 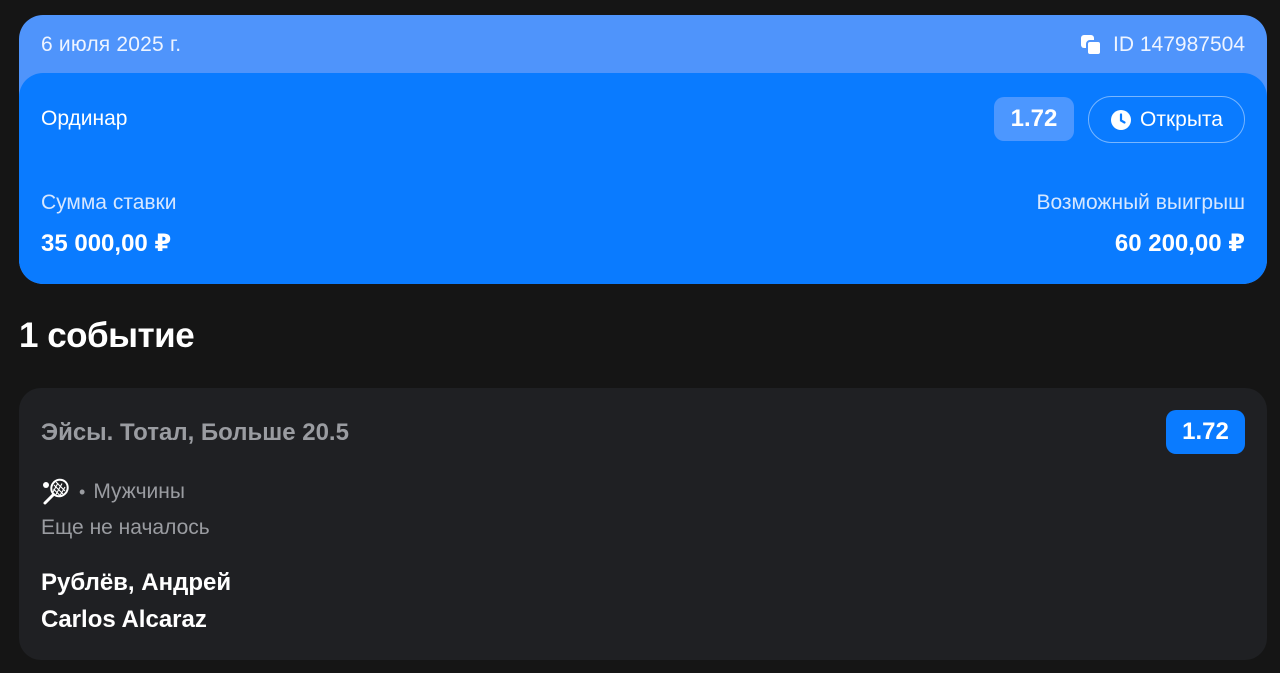 What do you see at coordinates (1179, 243) in the screenshot?
I see `possible-win-value: 60 200,00 ₽` at bounding box center [1179, 243].